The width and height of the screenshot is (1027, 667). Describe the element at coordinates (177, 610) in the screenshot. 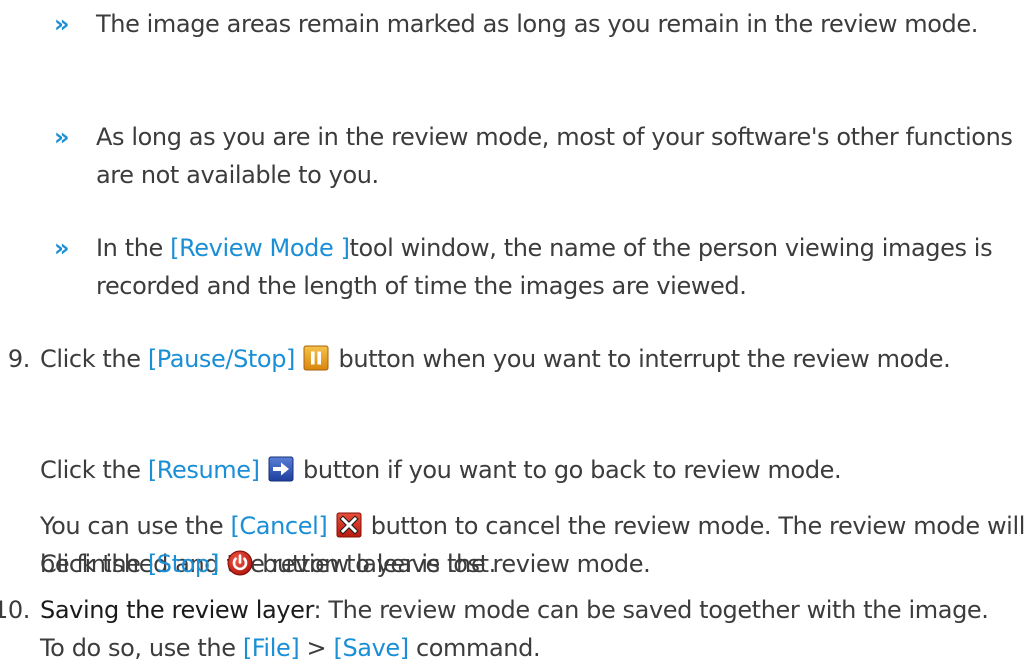

I see `step-heading: Saving the review layer` at that location.